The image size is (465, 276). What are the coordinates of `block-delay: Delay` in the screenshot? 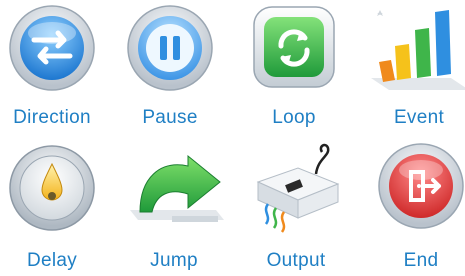 It's located at (55, 207).